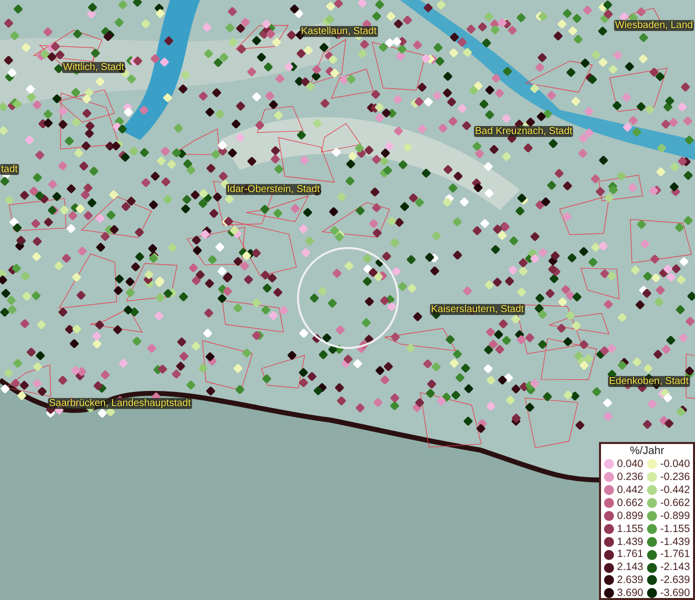 Image resolution: width=695 pixels, height=600 pixels. I want to click on legend-value: 0.899, so click(630, 516).